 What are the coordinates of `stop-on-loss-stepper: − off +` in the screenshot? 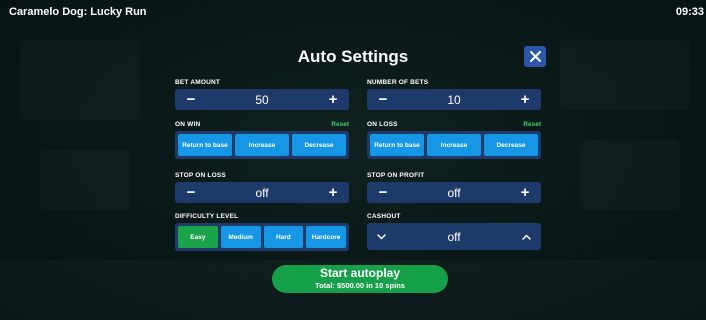 It's located at (262, 192).